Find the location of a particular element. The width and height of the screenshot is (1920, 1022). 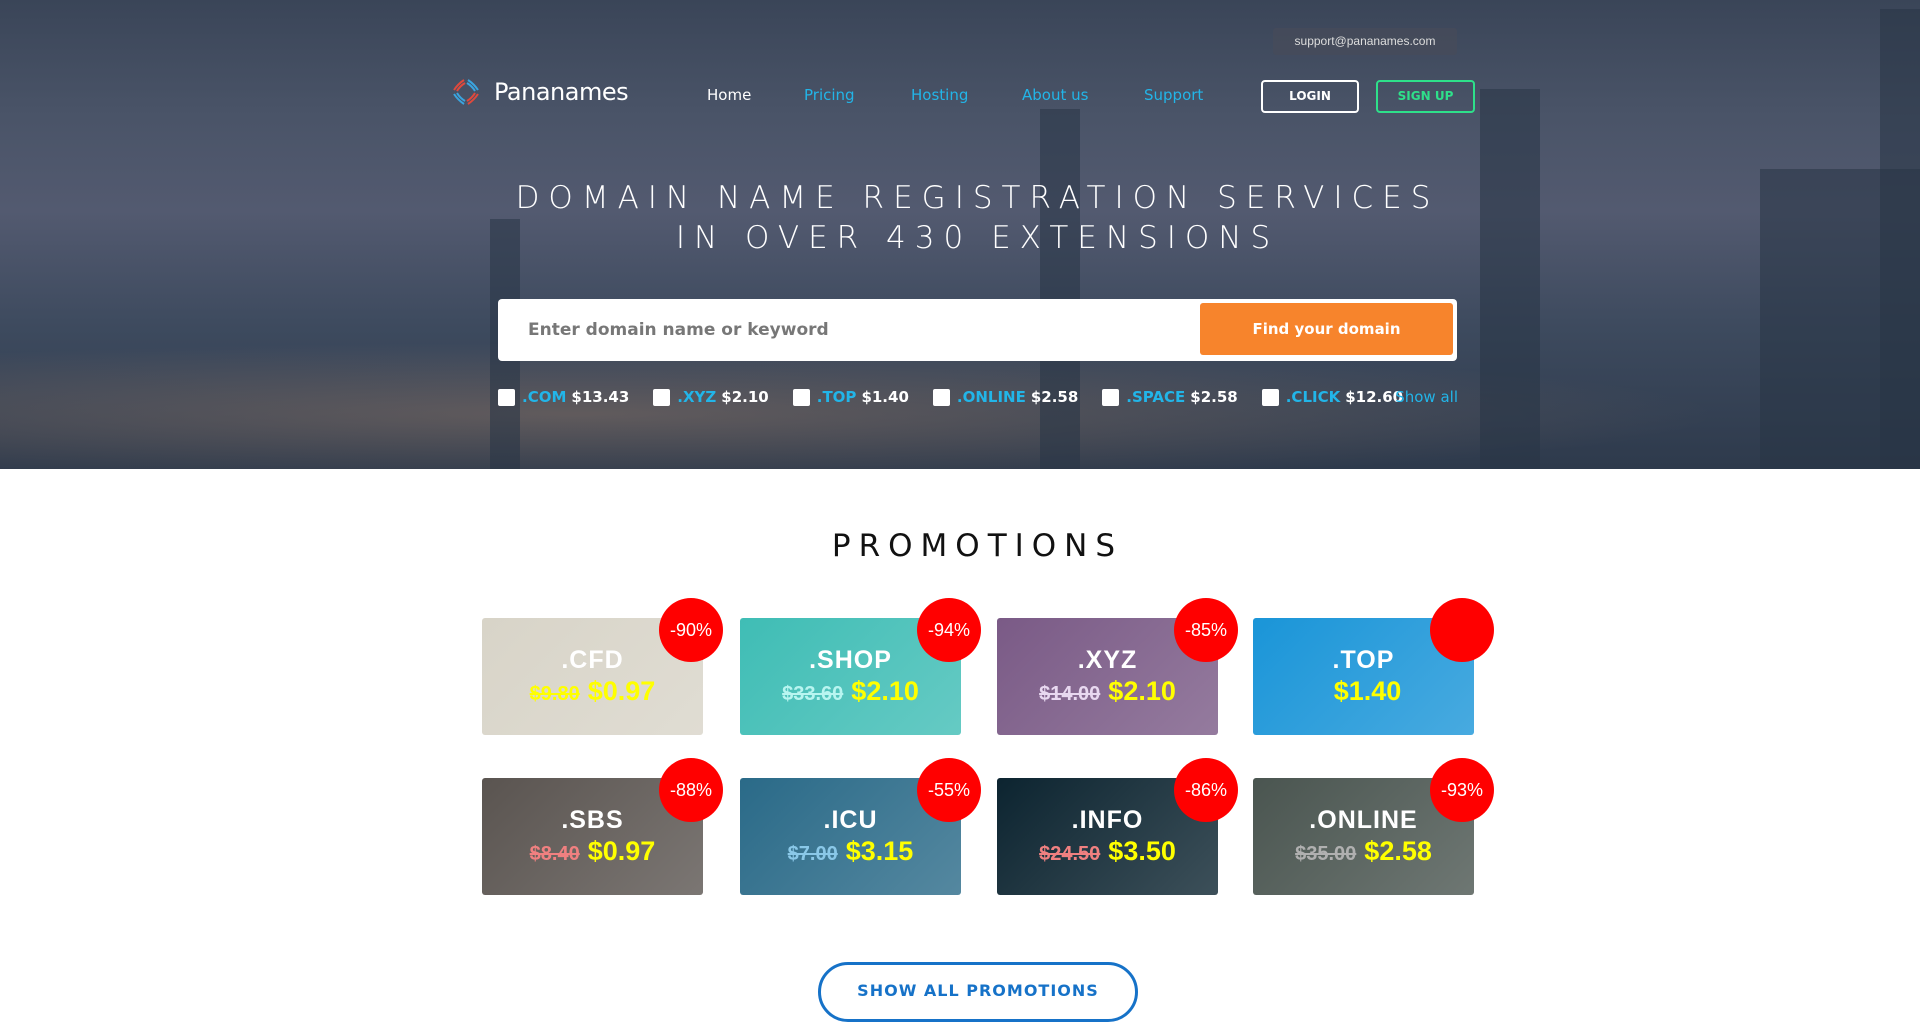

old-price: $35.00 is located at coordinates (1326, 854).